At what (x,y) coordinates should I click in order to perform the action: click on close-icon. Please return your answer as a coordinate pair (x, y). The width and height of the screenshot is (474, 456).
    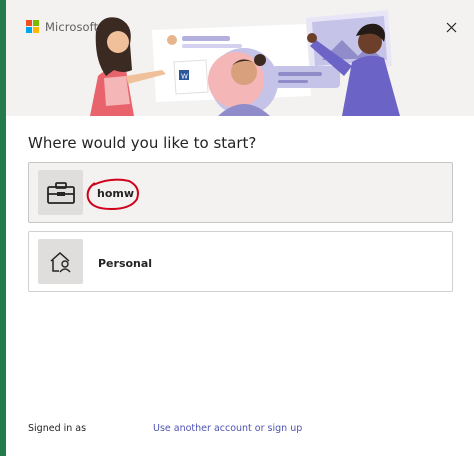
    Looking at the image, I should click on (451, 27).